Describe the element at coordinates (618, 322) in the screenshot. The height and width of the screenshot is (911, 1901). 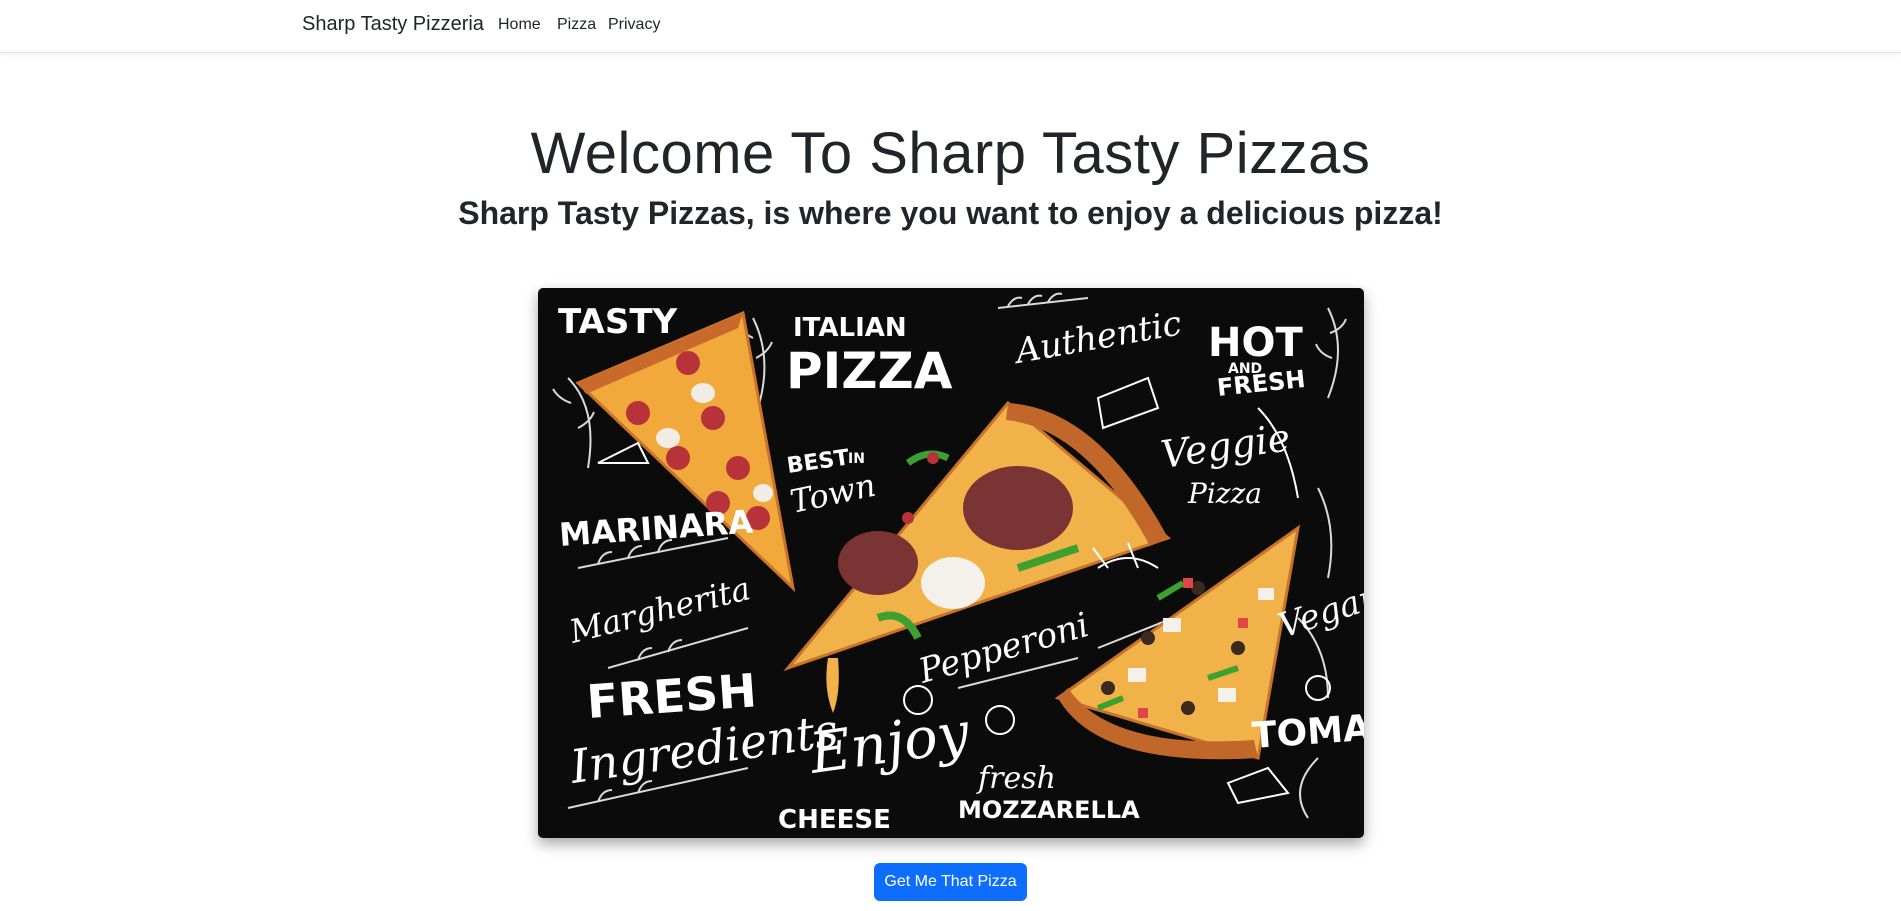
I see `word-tasty: TASTY` at that location.